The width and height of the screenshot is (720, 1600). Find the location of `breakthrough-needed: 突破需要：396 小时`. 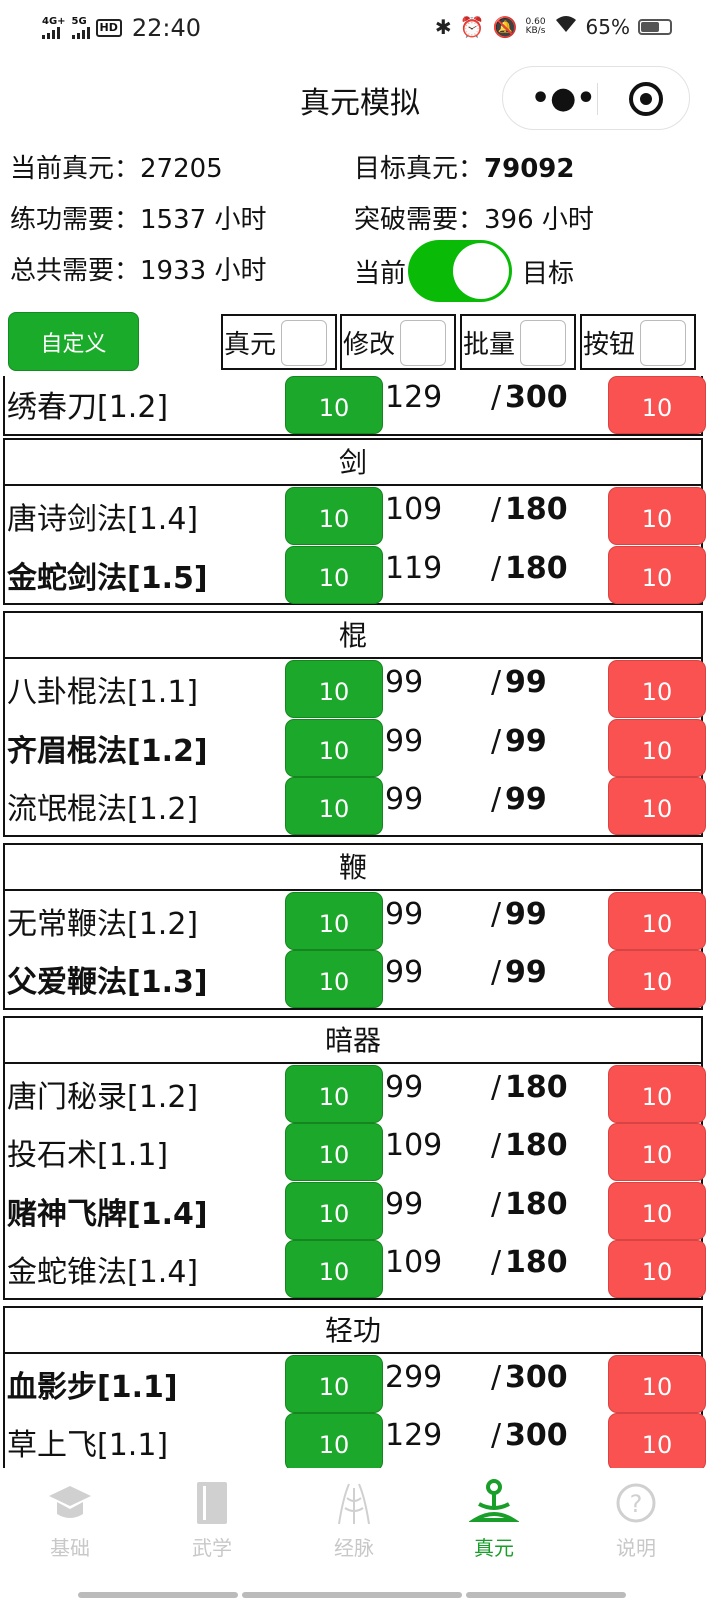

breakthrough-needed: 突破需要：396 小时 is located at coordinates (474, 220).